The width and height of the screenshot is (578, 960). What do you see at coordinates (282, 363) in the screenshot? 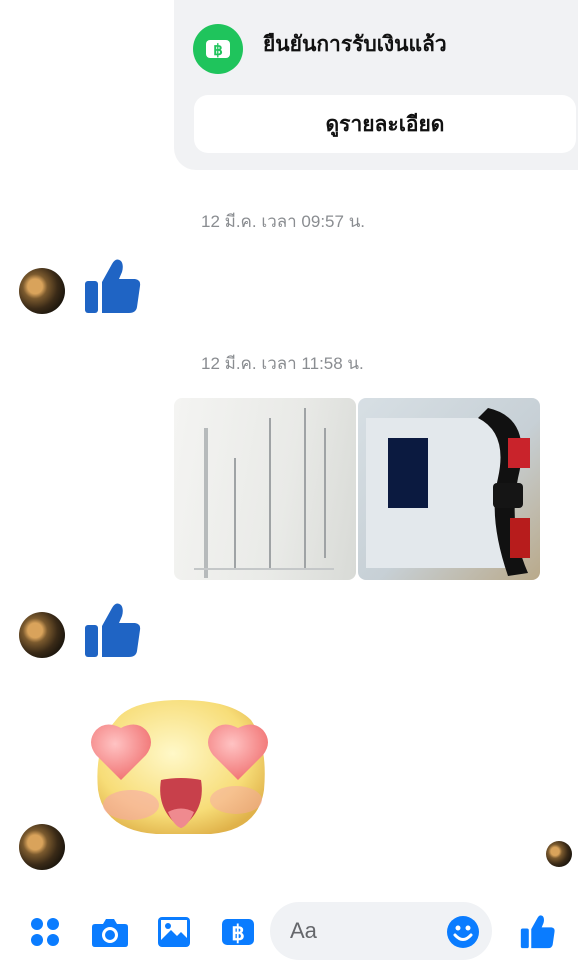
I see `timestamp: 12 มี.ค. เวลา 11:58 น.` at bounding box center [282, 363].